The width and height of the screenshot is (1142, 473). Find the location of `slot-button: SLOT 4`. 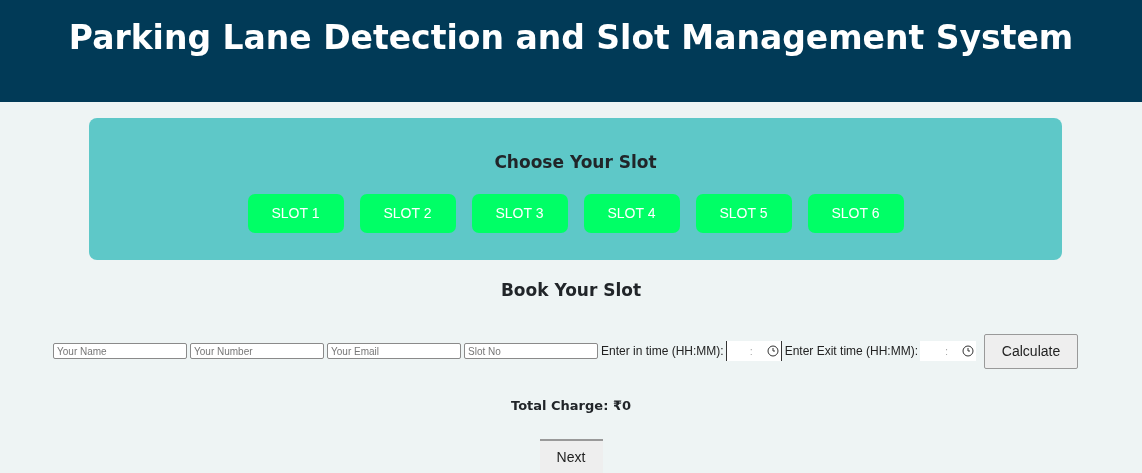

slot-button: SLOT 4 is located at coordinates (631, 213).